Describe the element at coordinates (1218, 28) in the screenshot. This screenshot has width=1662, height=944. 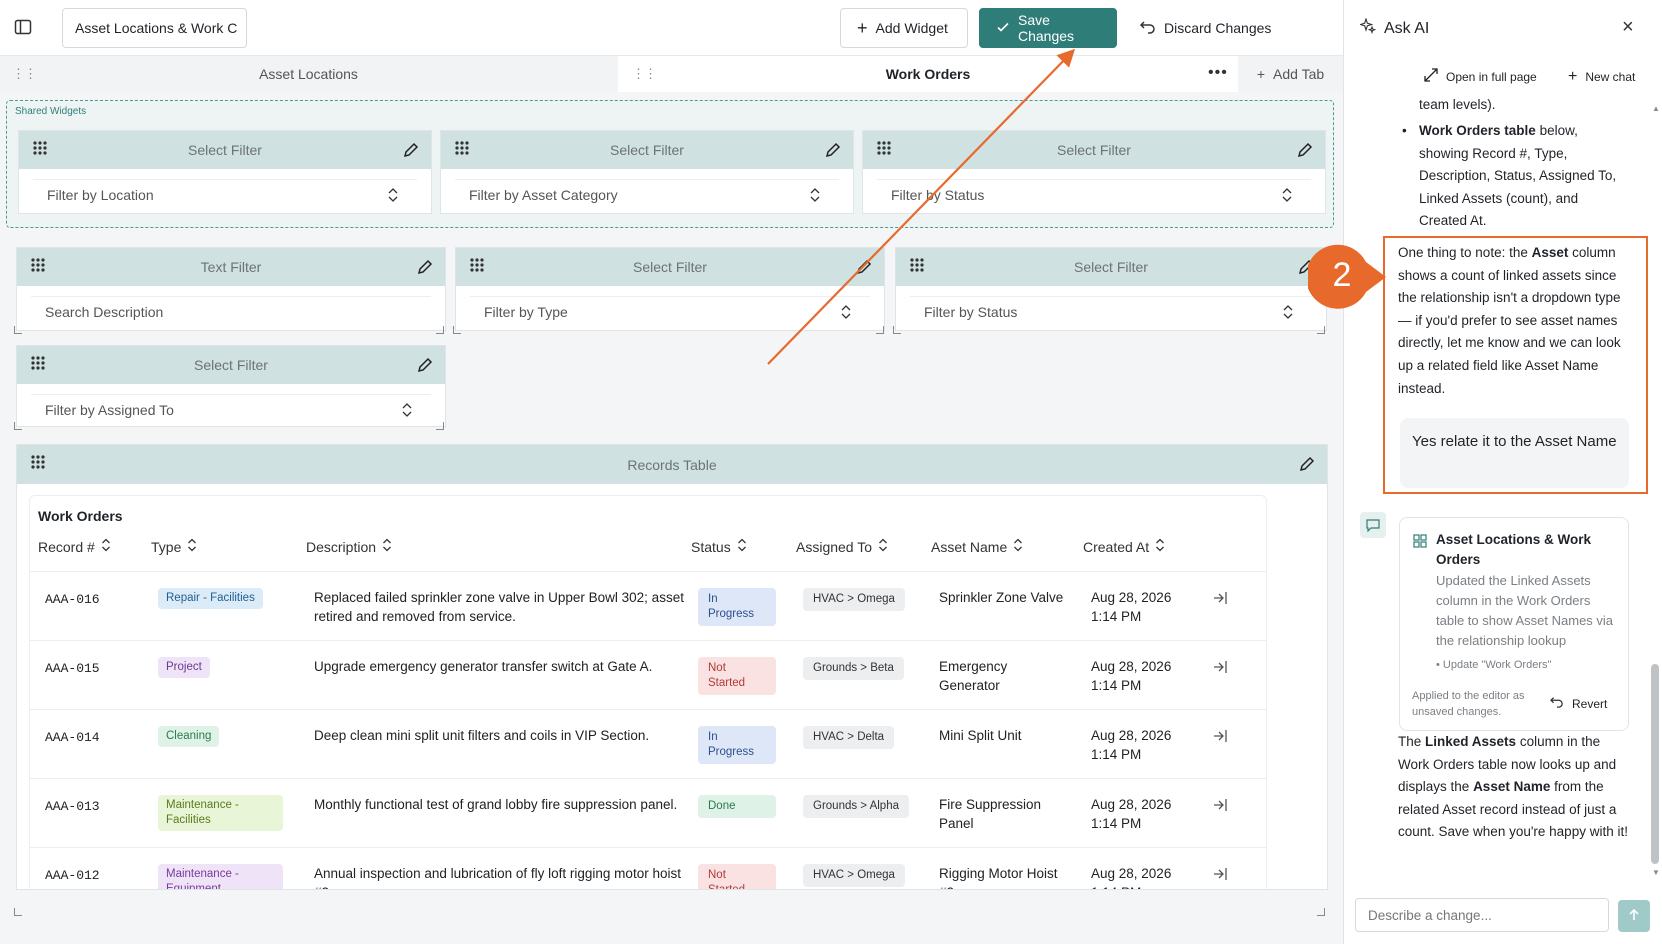
I see `discard-changes-label: Discard Changes` at that location.